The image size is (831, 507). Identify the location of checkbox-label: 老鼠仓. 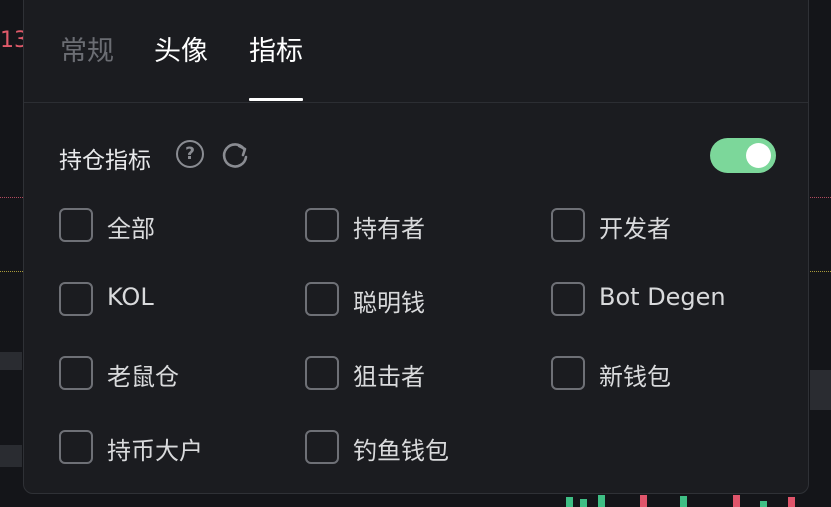
(143, 377).